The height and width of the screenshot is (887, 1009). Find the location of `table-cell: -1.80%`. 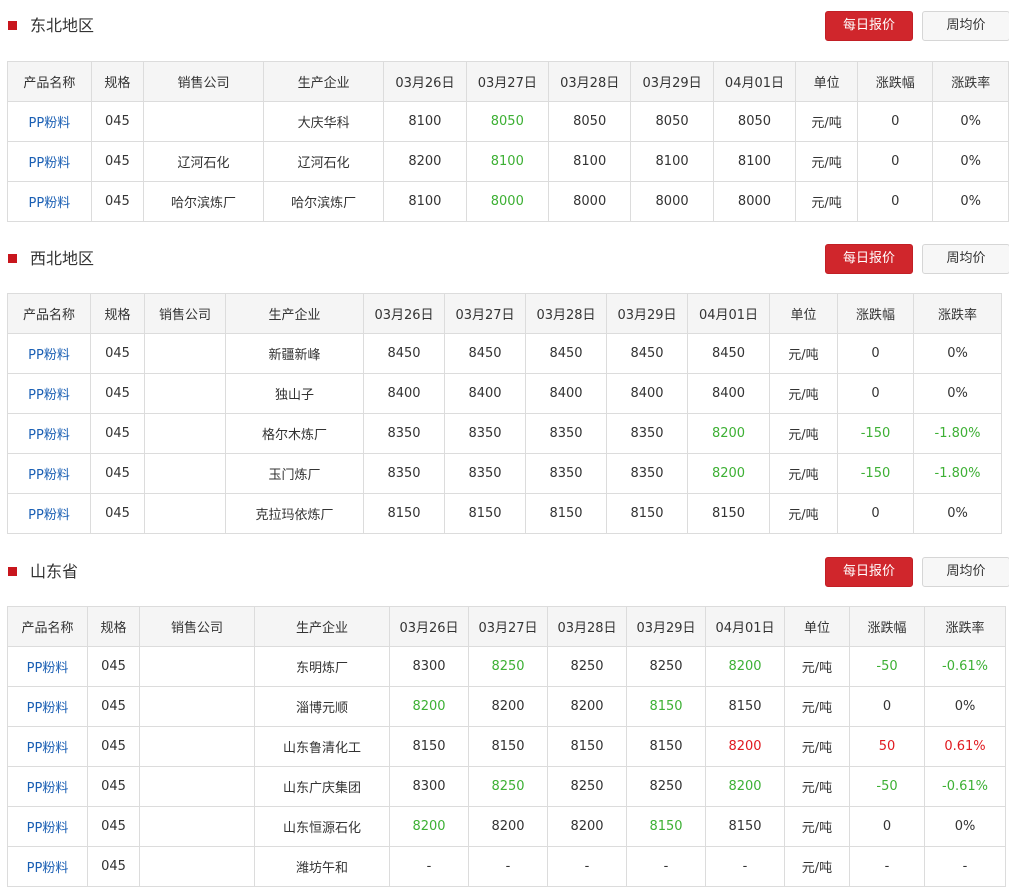

table-cell: -1.80% is located at coordinates (957, 433).